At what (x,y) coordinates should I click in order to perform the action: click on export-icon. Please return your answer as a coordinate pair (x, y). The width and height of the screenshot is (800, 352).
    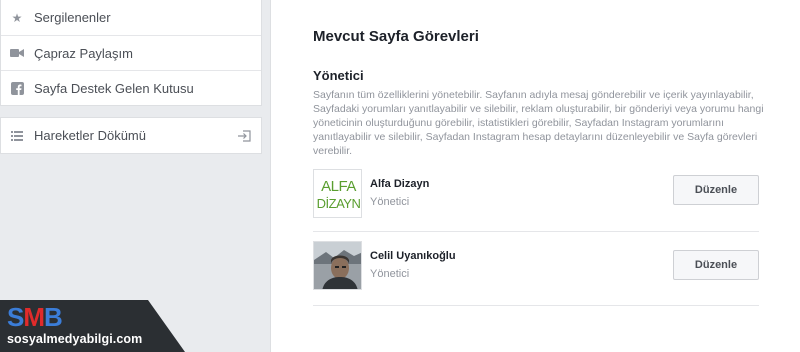
    Looking at the image, I should click on (244, 136).